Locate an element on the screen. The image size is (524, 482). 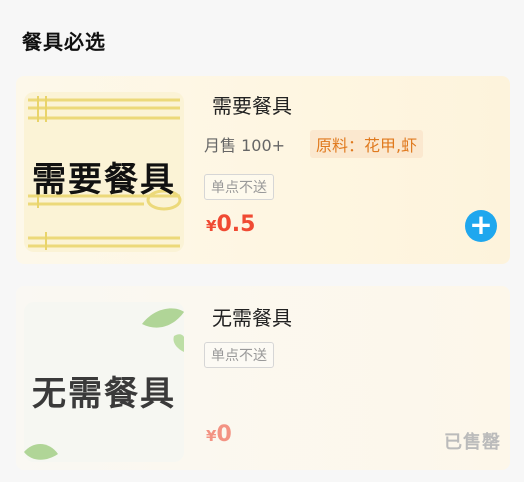
product-name: 需要餐具 is located at coordinates (252, 106).